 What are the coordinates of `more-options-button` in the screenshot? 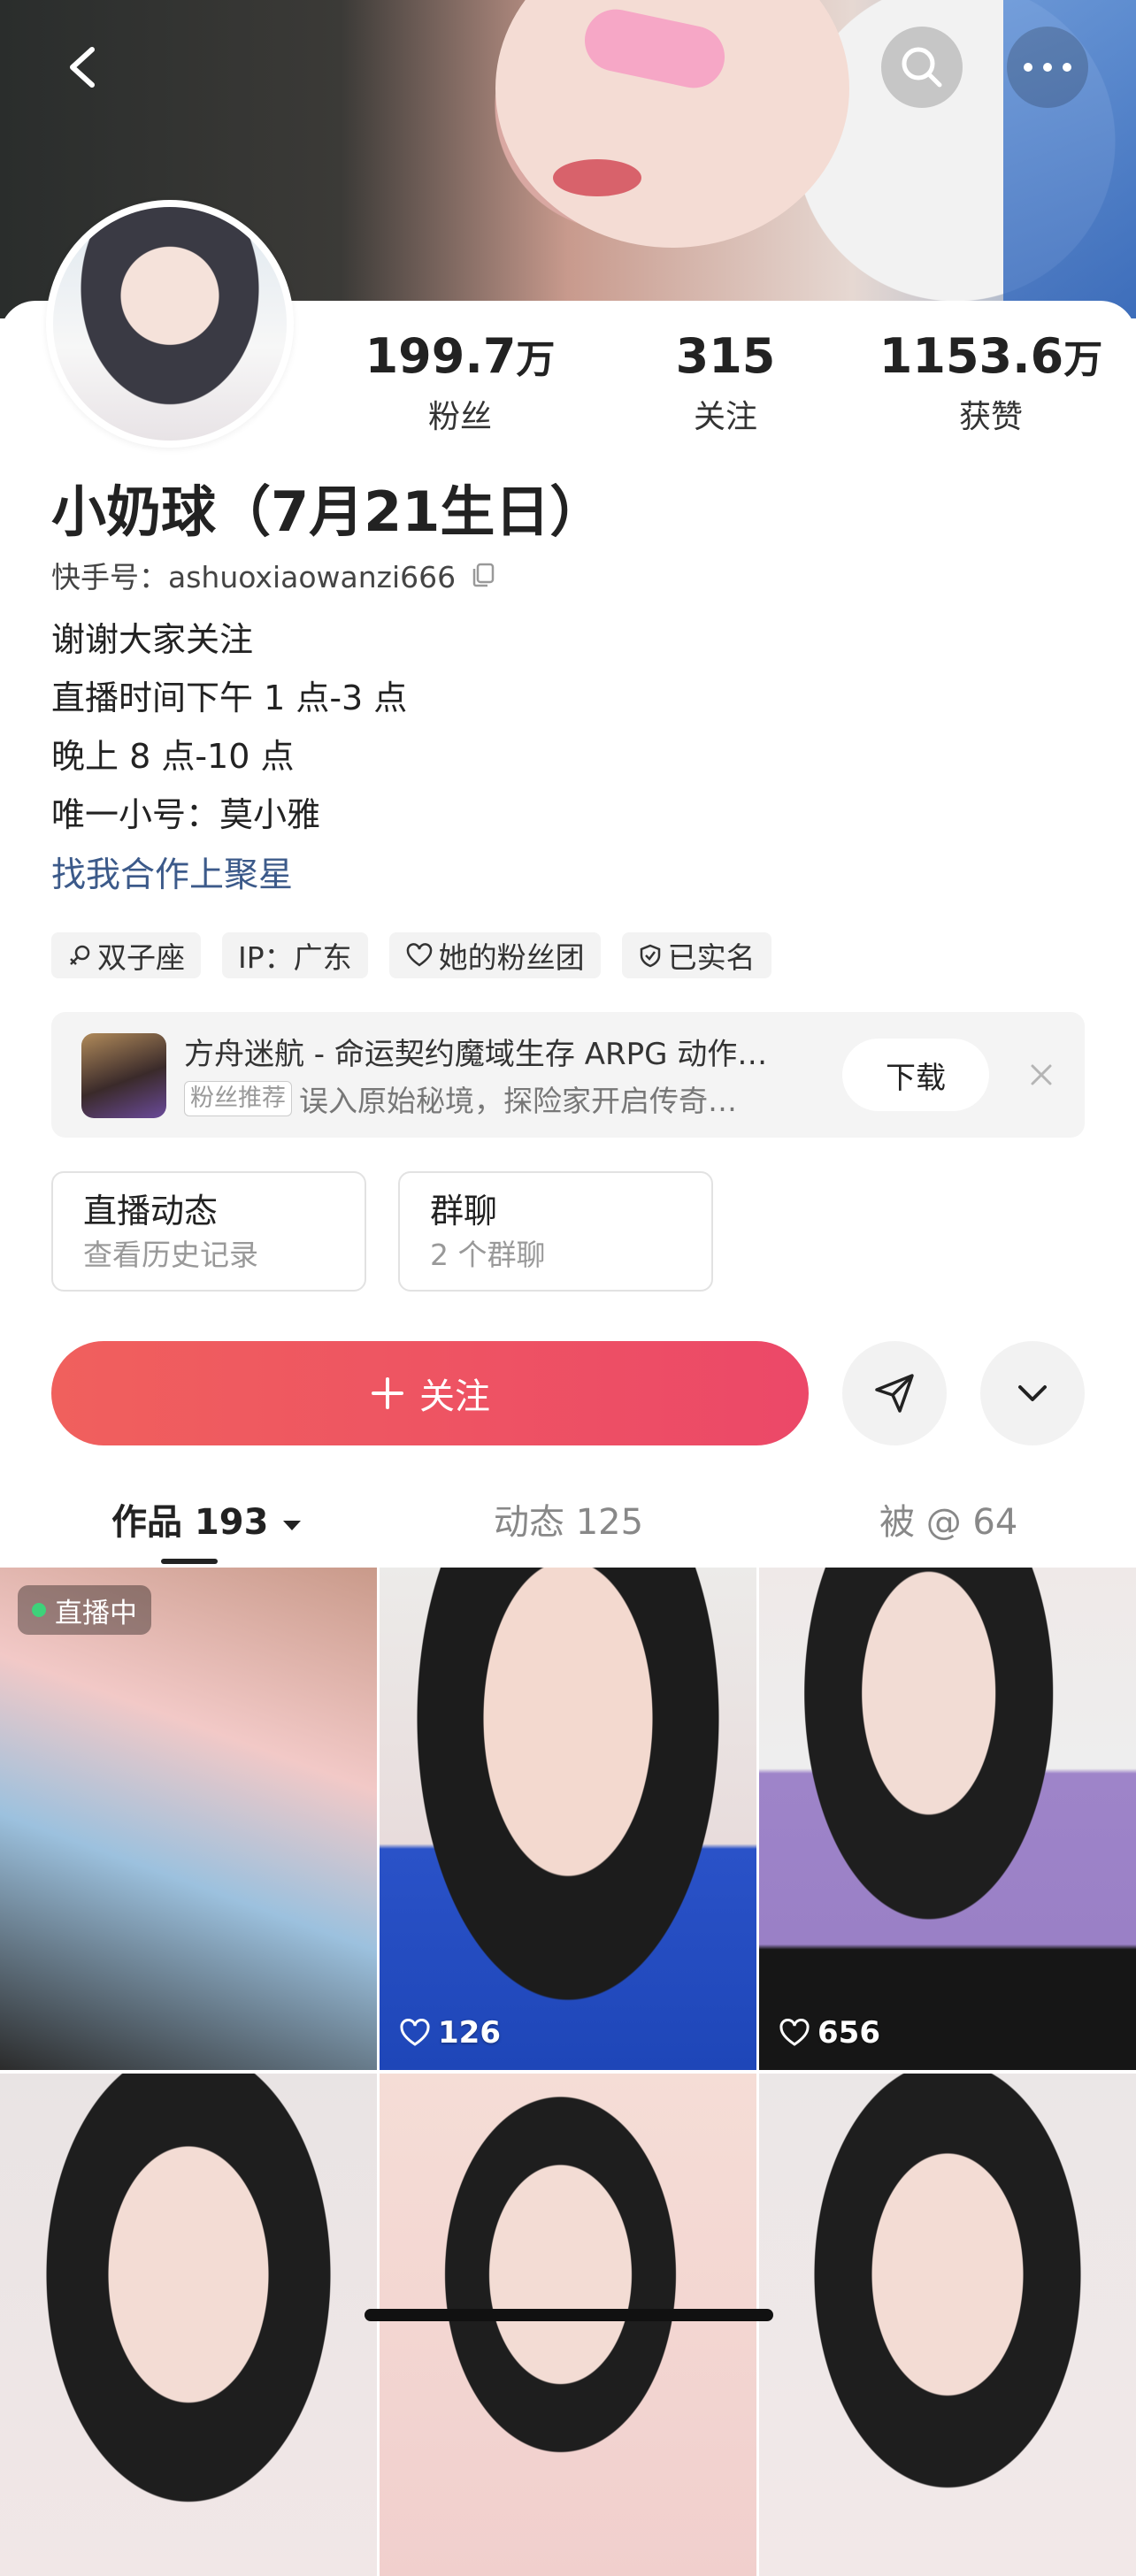 It's located at (1032, 1393).